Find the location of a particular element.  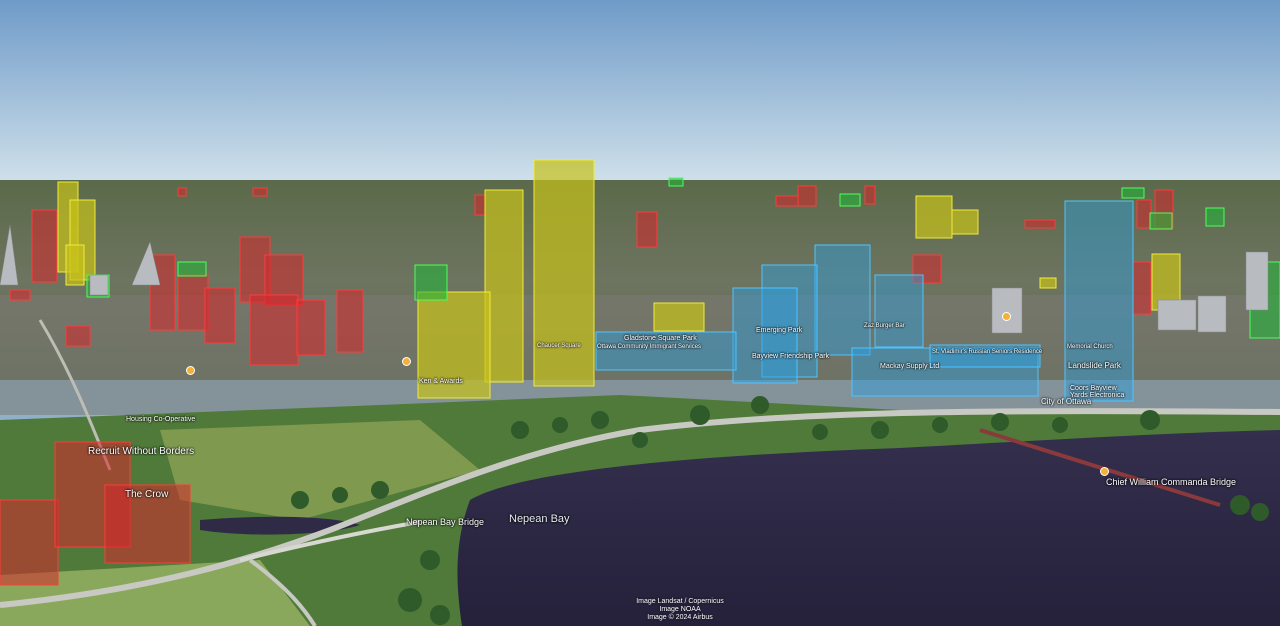

label-coors-bayview: Coors Bayview Yards Electronica is located at coordinates (1100, 392).